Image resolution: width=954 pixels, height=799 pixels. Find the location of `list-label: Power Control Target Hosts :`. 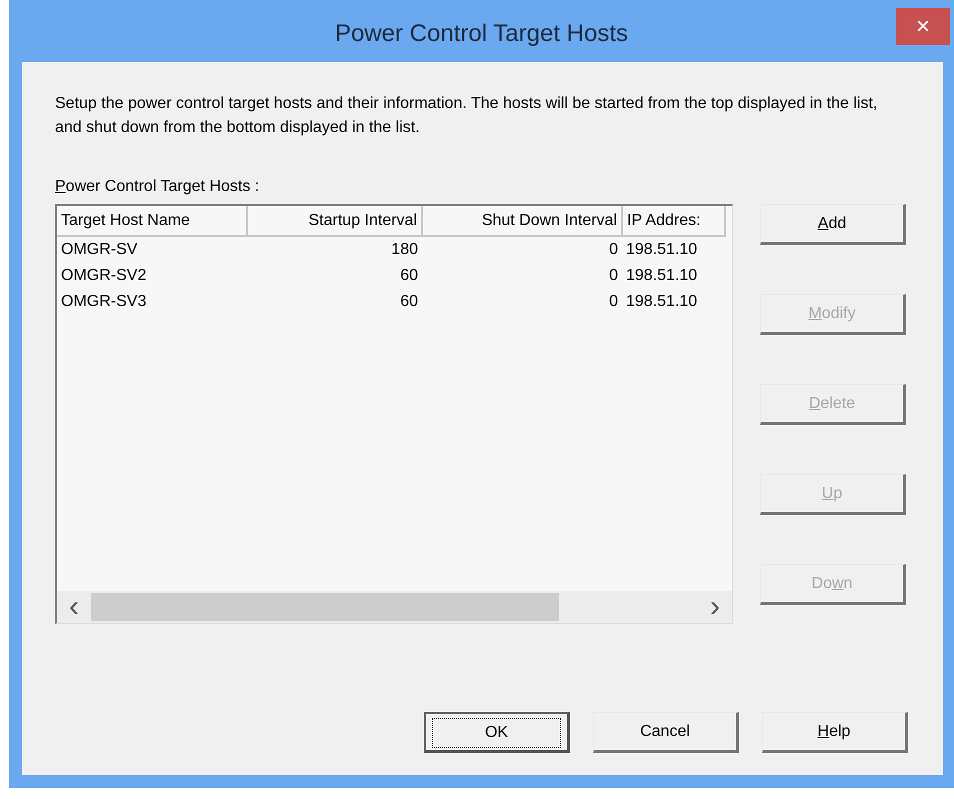

list-label: Power Control Target Hosts : is located at coordinates (157, 187).